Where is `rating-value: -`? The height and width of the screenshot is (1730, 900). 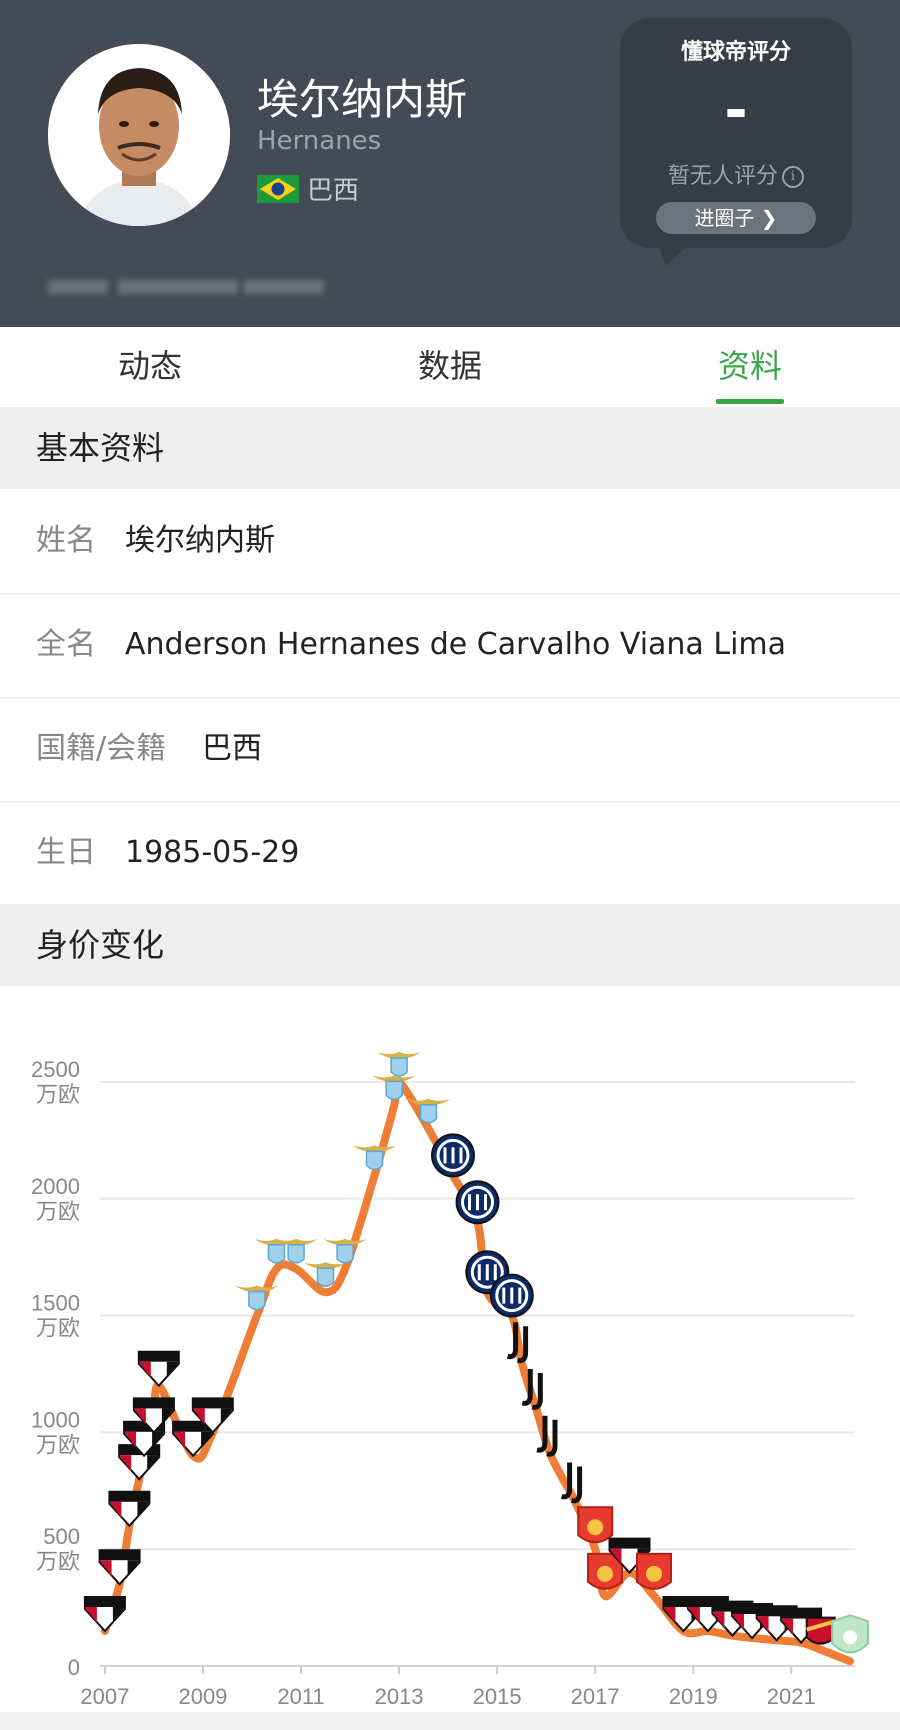
rating-value: - is located at coordinates (736, 110).